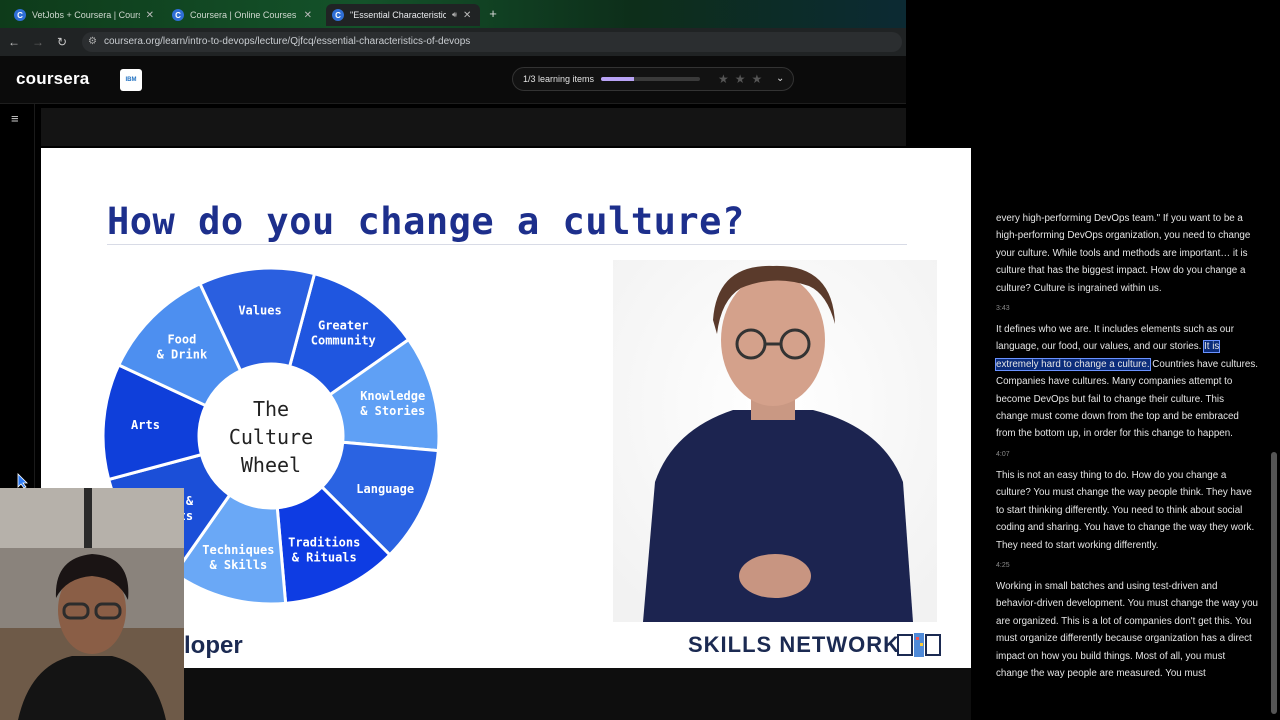  What do you see at coordinates (182, 354) in the screenshot?
I see `wheel-segment-label: & Drink` at bounding box center [182, 354].